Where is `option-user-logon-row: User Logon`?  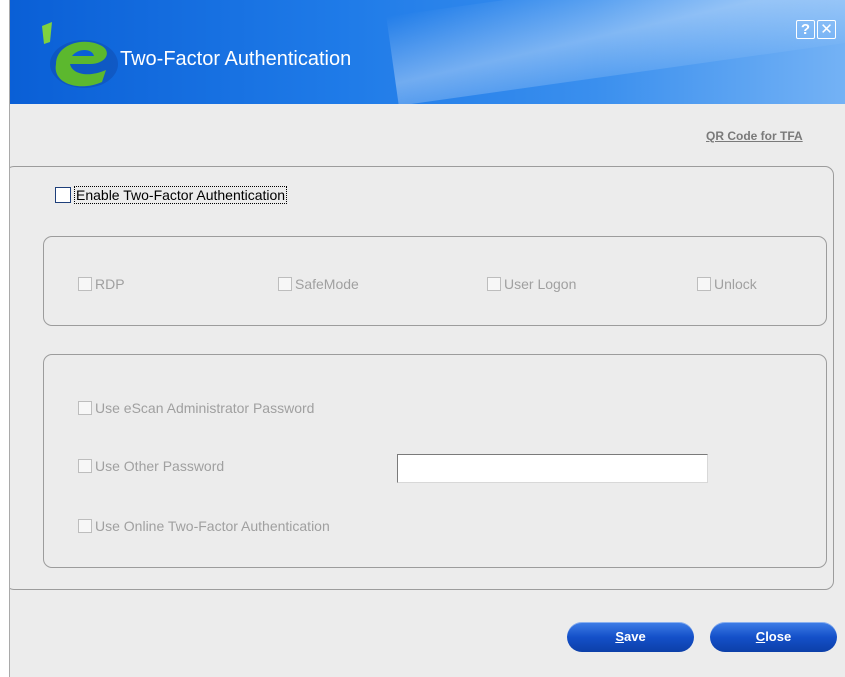 option-user-logon-row: User Logon is located at coordinates (531, 284).